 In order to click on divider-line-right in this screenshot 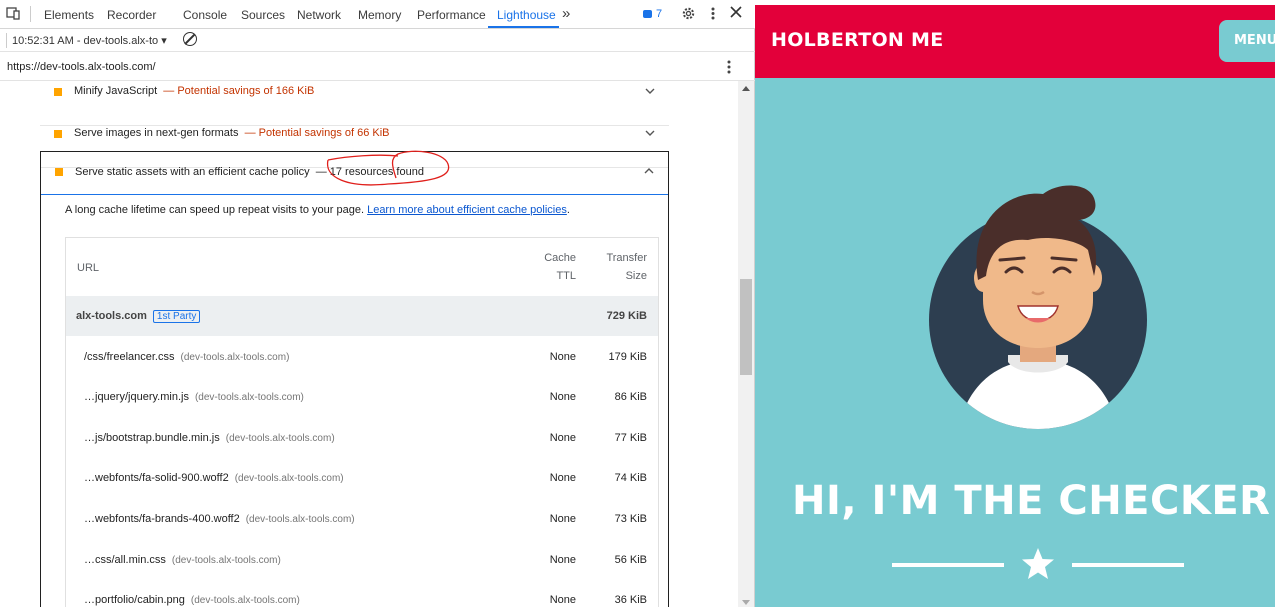, I will do `click(1128, 565)`.